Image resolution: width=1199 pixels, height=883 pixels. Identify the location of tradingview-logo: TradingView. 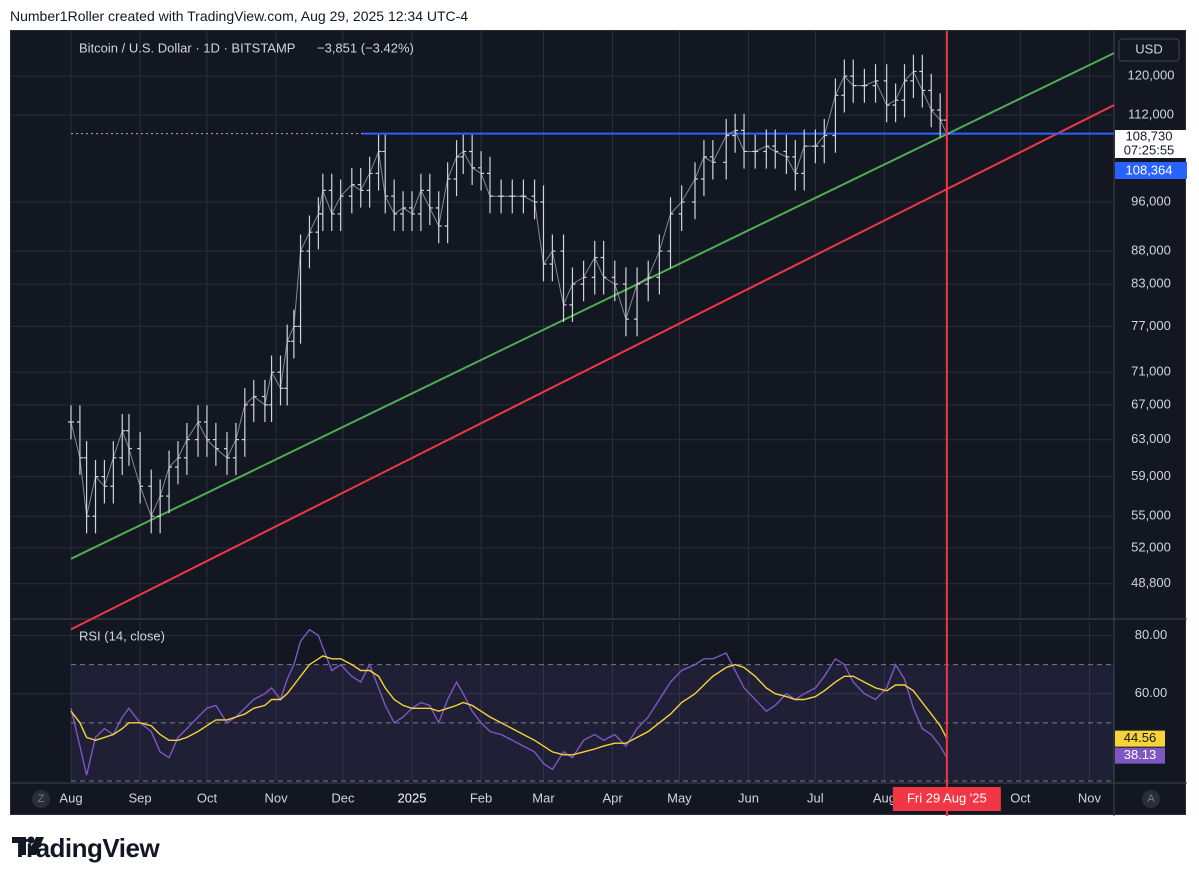
(86, 848).